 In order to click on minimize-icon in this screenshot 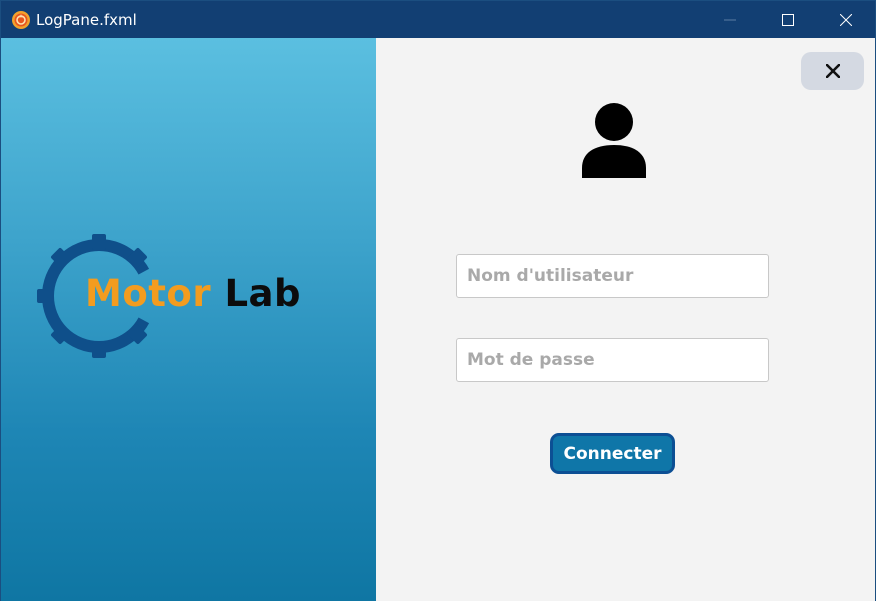, I will do `click(730, 19)`.